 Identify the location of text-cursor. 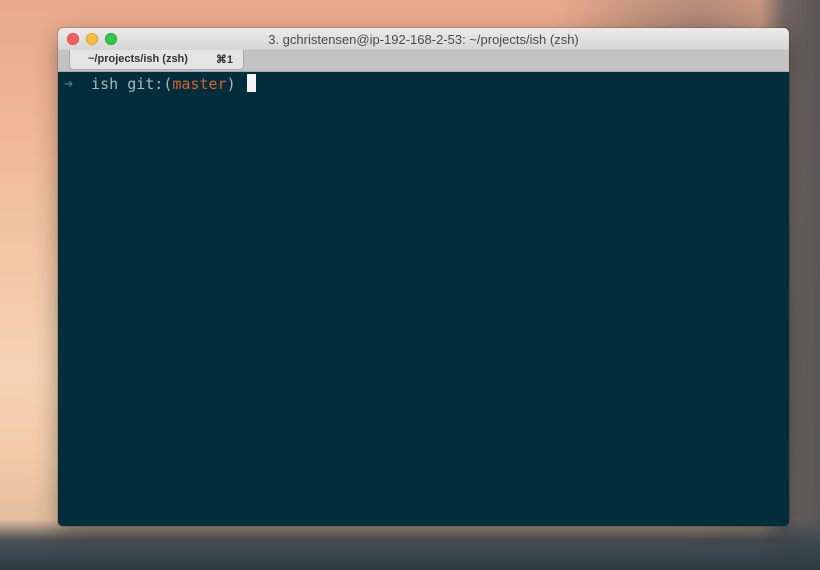
(251, 83).